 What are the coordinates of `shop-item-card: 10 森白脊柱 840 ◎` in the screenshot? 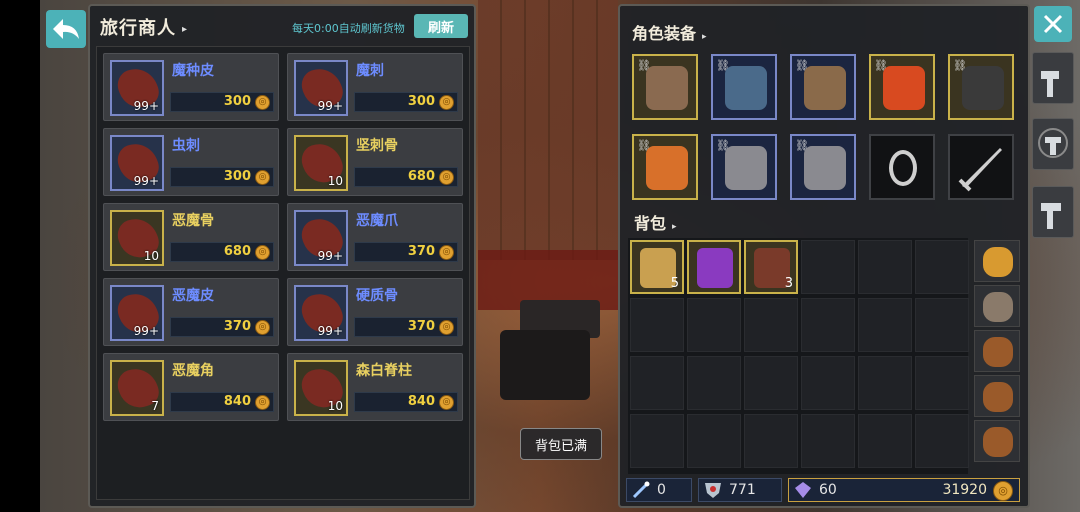 It's located at (375, 387).